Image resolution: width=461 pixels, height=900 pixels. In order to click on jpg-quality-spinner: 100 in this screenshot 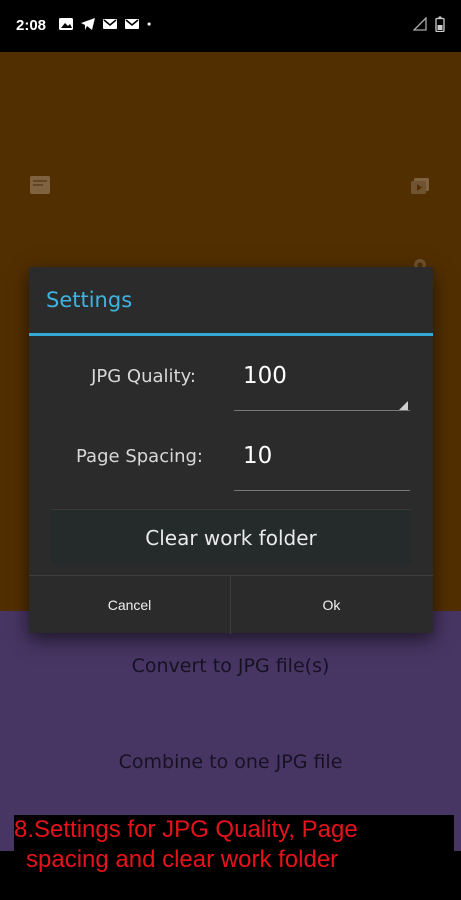, I will do `click(265, 376)`.